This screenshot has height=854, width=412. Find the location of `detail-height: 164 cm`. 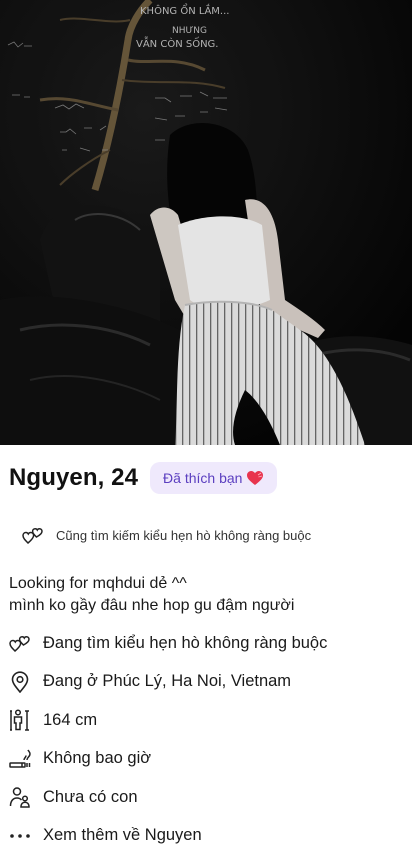

detail-height: 164 cm is located at coordinates (206, 720).